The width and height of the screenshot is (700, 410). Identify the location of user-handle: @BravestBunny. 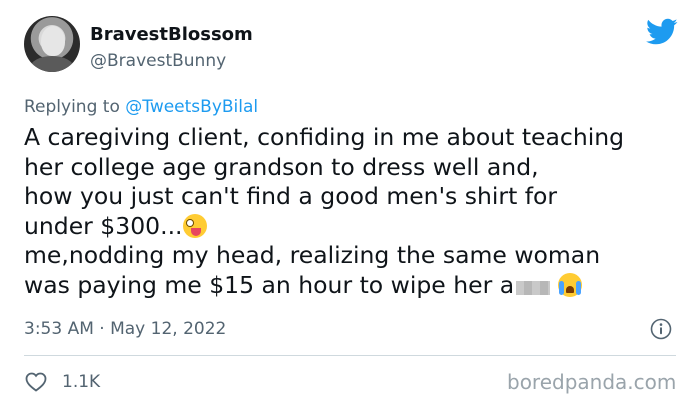
(158, 61).